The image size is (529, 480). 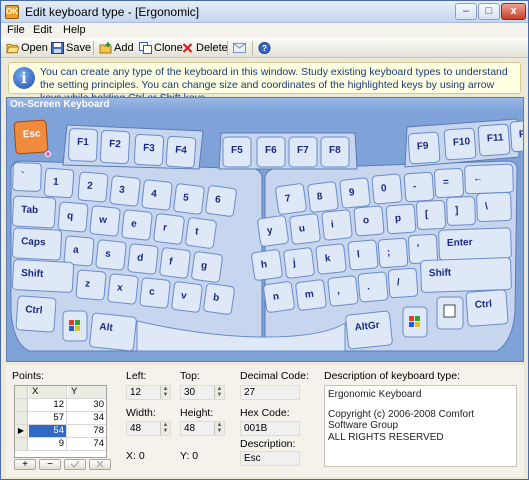 What do you see at coordinates (74, 30) in the screenshot?
I see `menu-help: Help` at bounding box center [74, 30].